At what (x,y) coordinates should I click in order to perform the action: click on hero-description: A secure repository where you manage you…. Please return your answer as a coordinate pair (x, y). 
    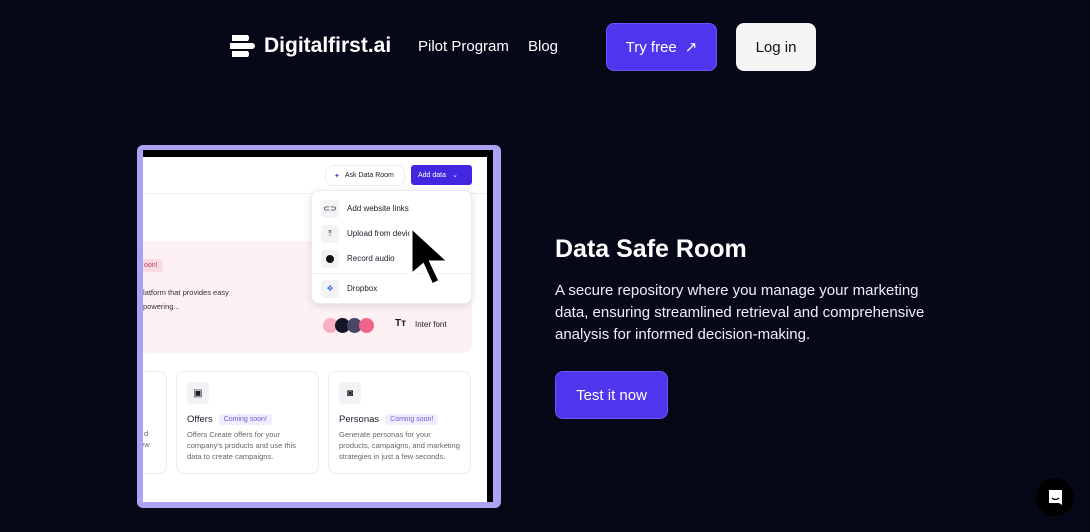
    Looking at the image, I should click on (740, 312).